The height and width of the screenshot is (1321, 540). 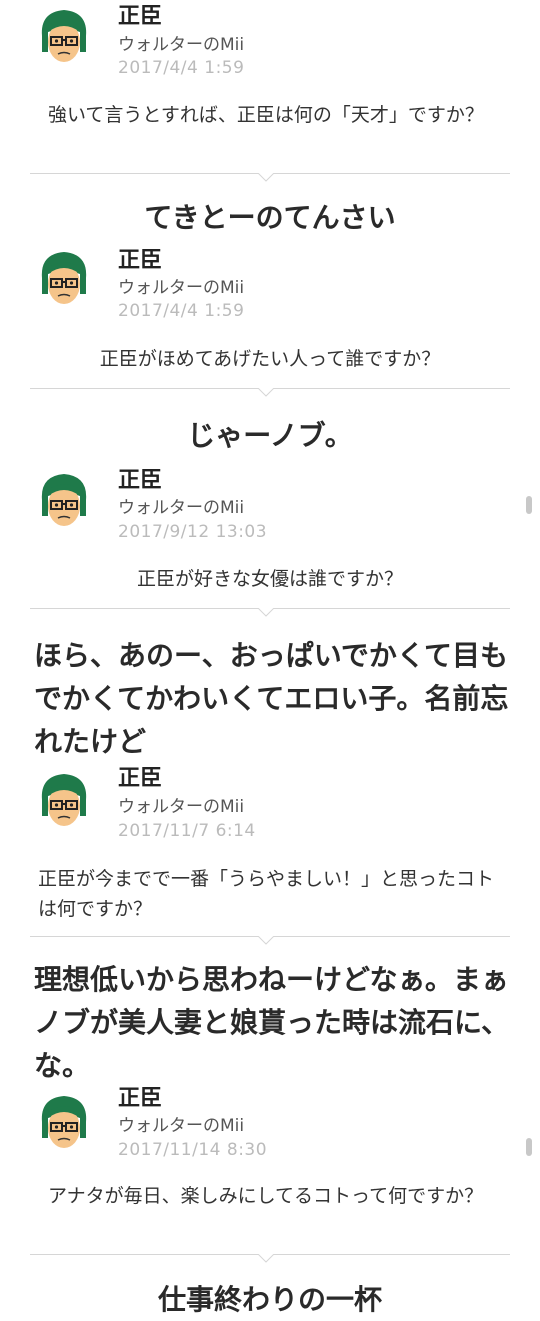 What do you see at coordinates (266, 1196) in the screenshot?
I see `question-text: アナタが毎日、楽しみにしてるコトって何ですか？` at bounding box center [266, 1196].